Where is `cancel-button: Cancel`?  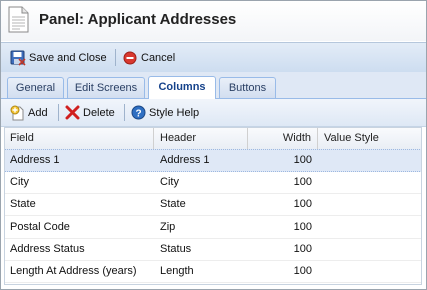 cancel-button: Cancel is located at coordinates (149, 57).